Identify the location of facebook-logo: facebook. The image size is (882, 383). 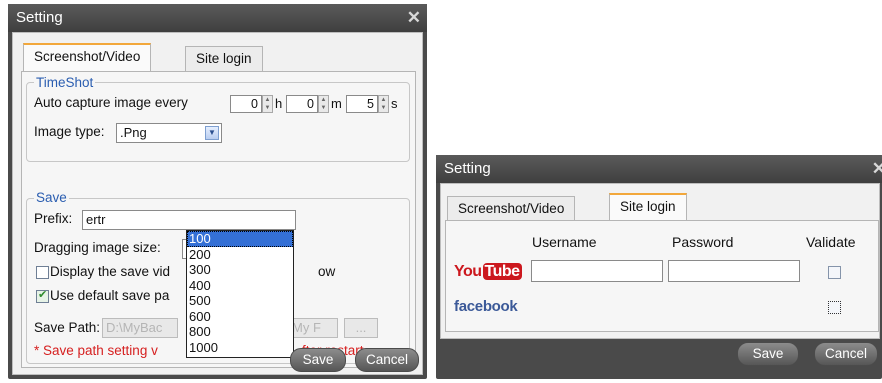
(486, 306).